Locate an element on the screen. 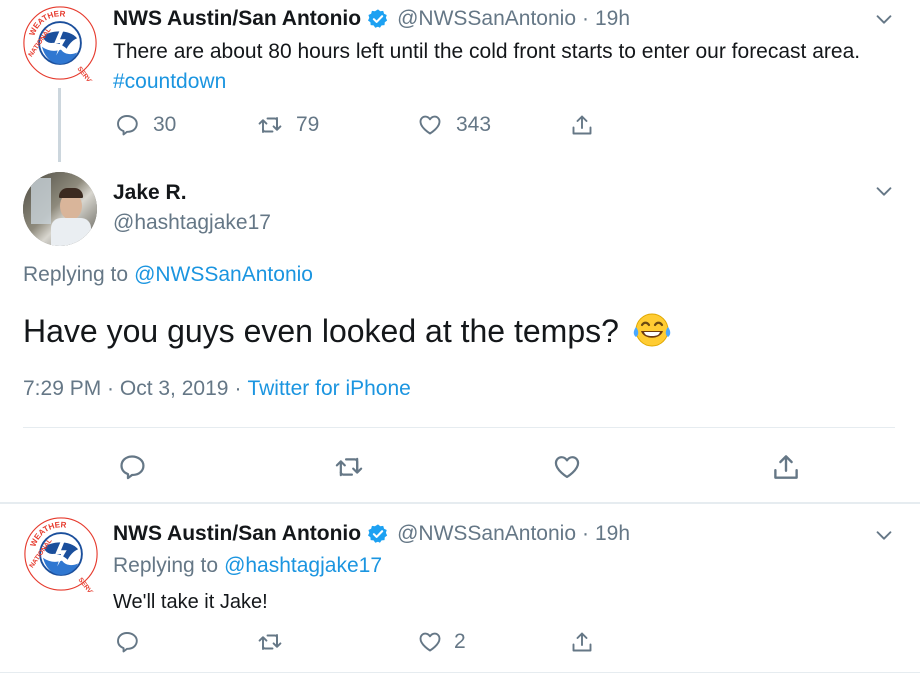 The height and width of the screenshot is (683, 920). like-count: 2 is located at coordinates (460, 641).